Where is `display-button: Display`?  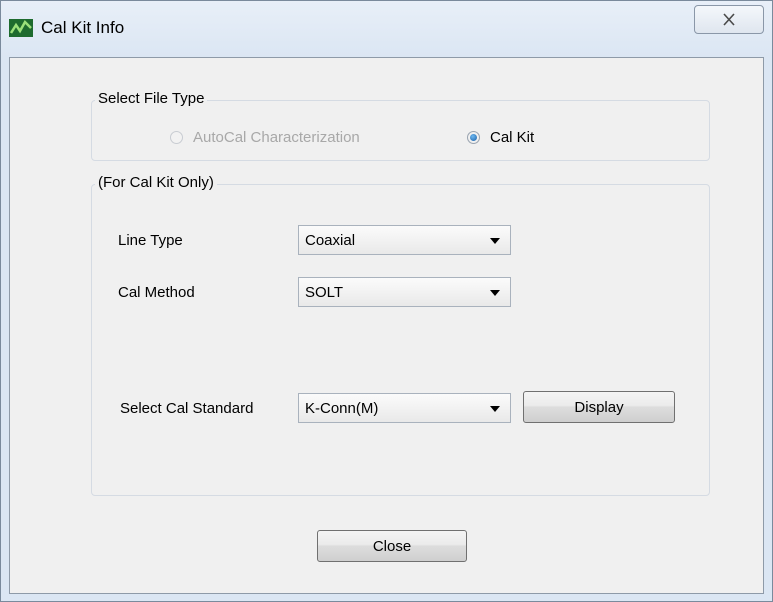 display-button: Display is located at coordinates (599, 407).